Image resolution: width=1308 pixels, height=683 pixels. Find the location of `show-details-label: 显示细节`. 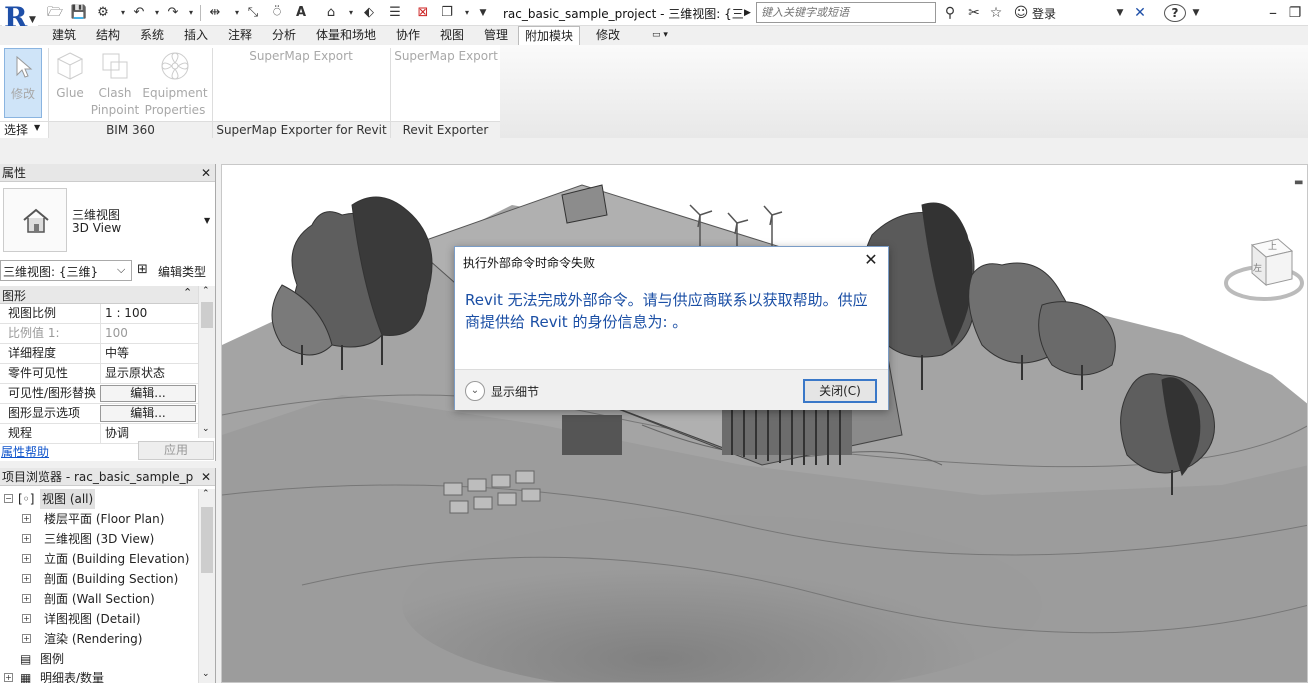

show-details-label: 显示细节 is located at coordinates (515, 391).